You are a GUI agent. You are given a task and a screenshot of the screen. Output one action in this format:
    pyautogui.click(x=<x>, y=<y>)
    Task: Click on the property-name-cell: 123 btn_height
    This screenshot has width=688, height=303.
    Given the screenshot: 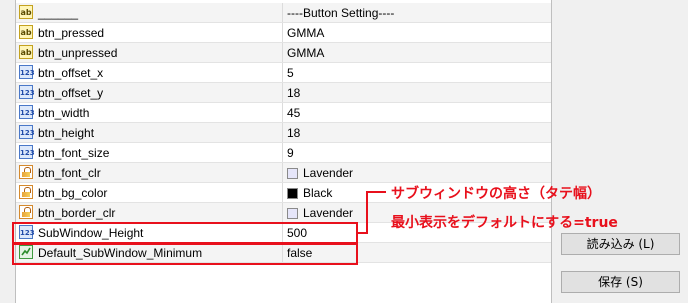 What is the action you would take?
    pyautogui.click(x=149, y=132)
    